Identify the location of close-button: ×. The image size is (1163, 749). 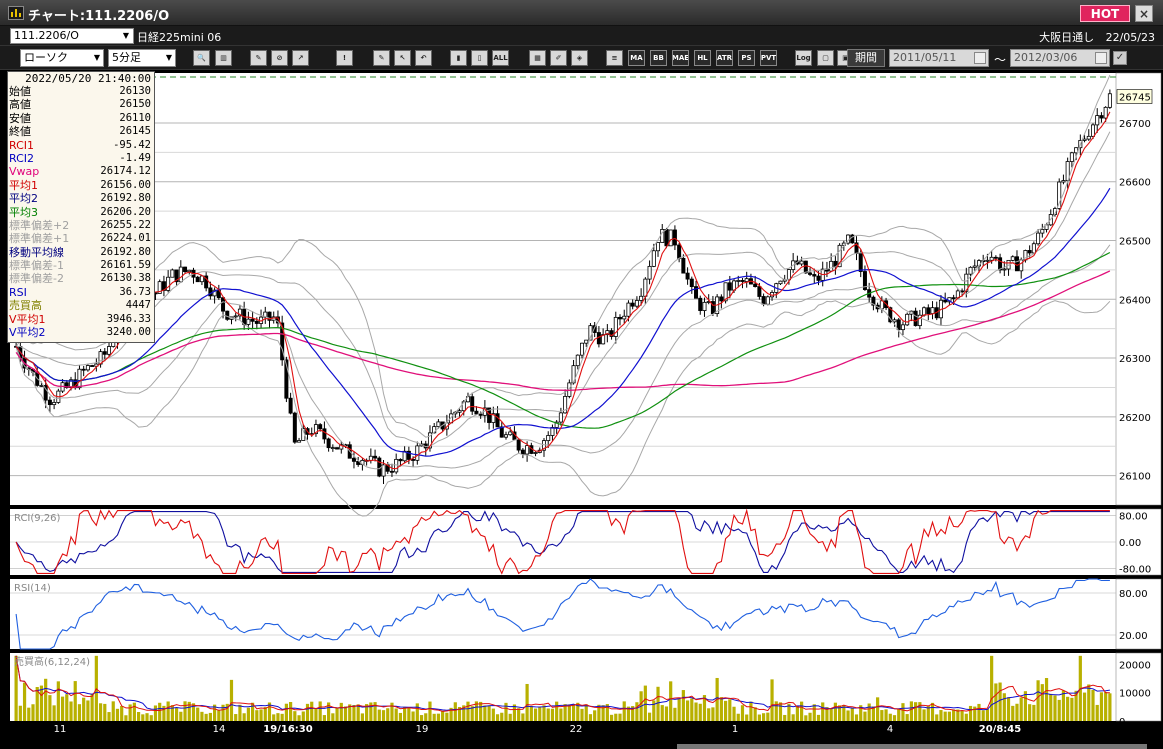
(1144, 13).